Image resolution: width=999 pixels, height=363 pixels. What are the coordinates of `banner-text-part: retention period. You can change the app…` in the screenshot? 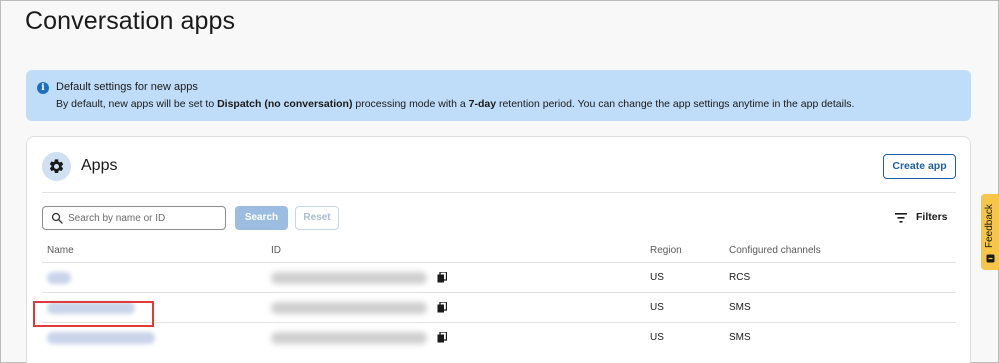 It's located at (675, 104).